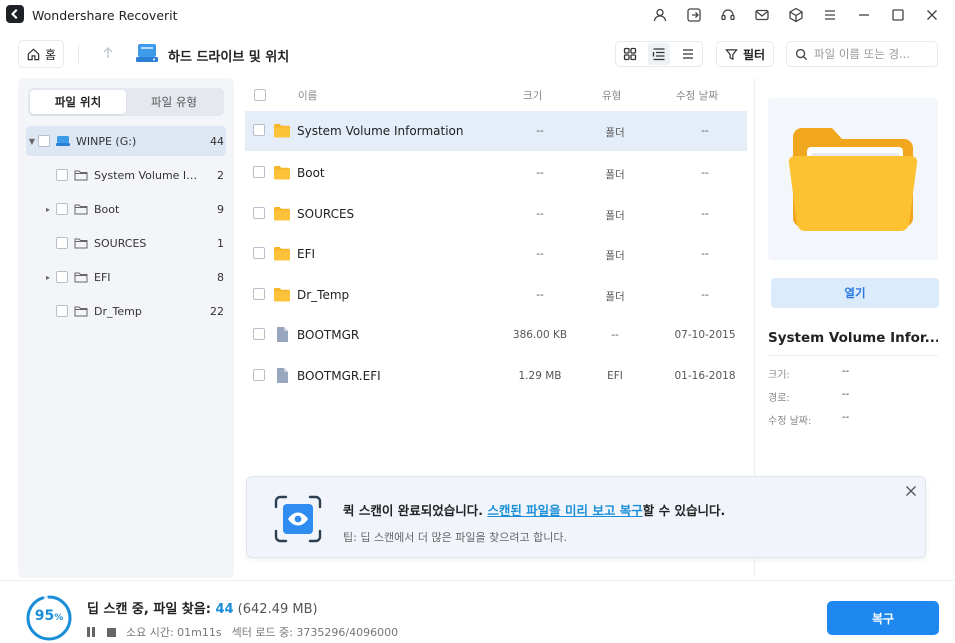  I want to click on search-box, so click(862, 54).